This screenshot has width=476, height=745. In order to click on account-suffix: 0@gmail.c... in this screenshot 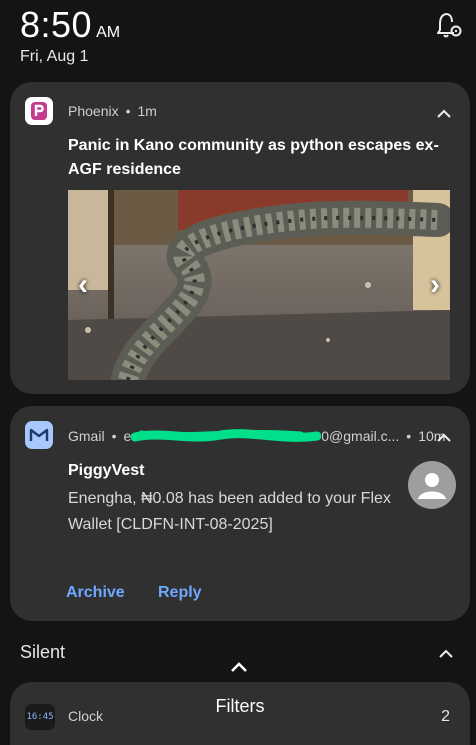, I will do `click(360, 436)`.